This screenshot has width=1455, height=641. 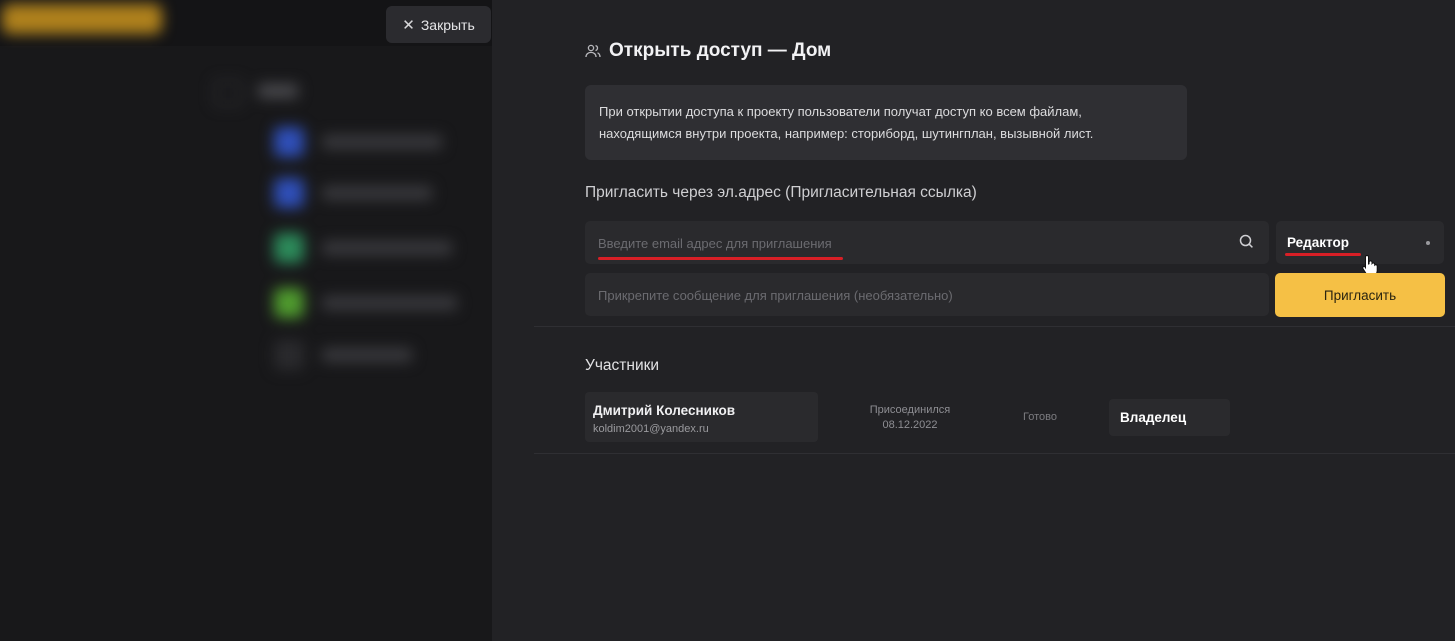 What do you see at coordinates (927, 243) in the screenshot?
I see `email-field-container` at bounding box center [927, 243].